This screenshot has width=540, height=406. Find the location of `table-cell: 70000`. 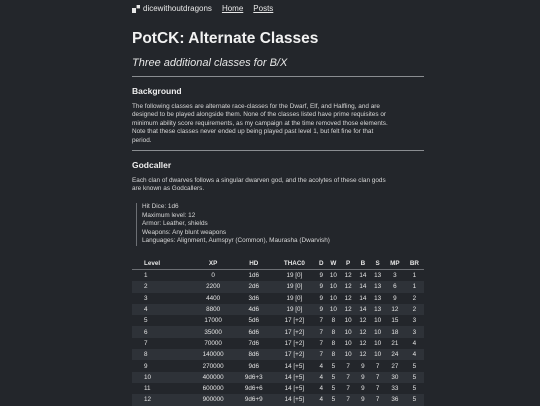

table-cell: 70000 is located at coordinates (213, 343).